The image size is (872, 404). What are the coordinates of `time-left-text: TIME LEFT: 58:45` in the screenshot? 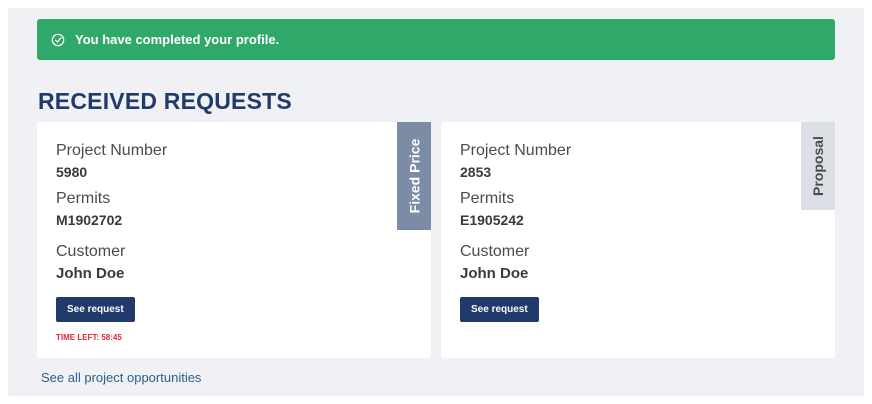 It's located at (89, 337).